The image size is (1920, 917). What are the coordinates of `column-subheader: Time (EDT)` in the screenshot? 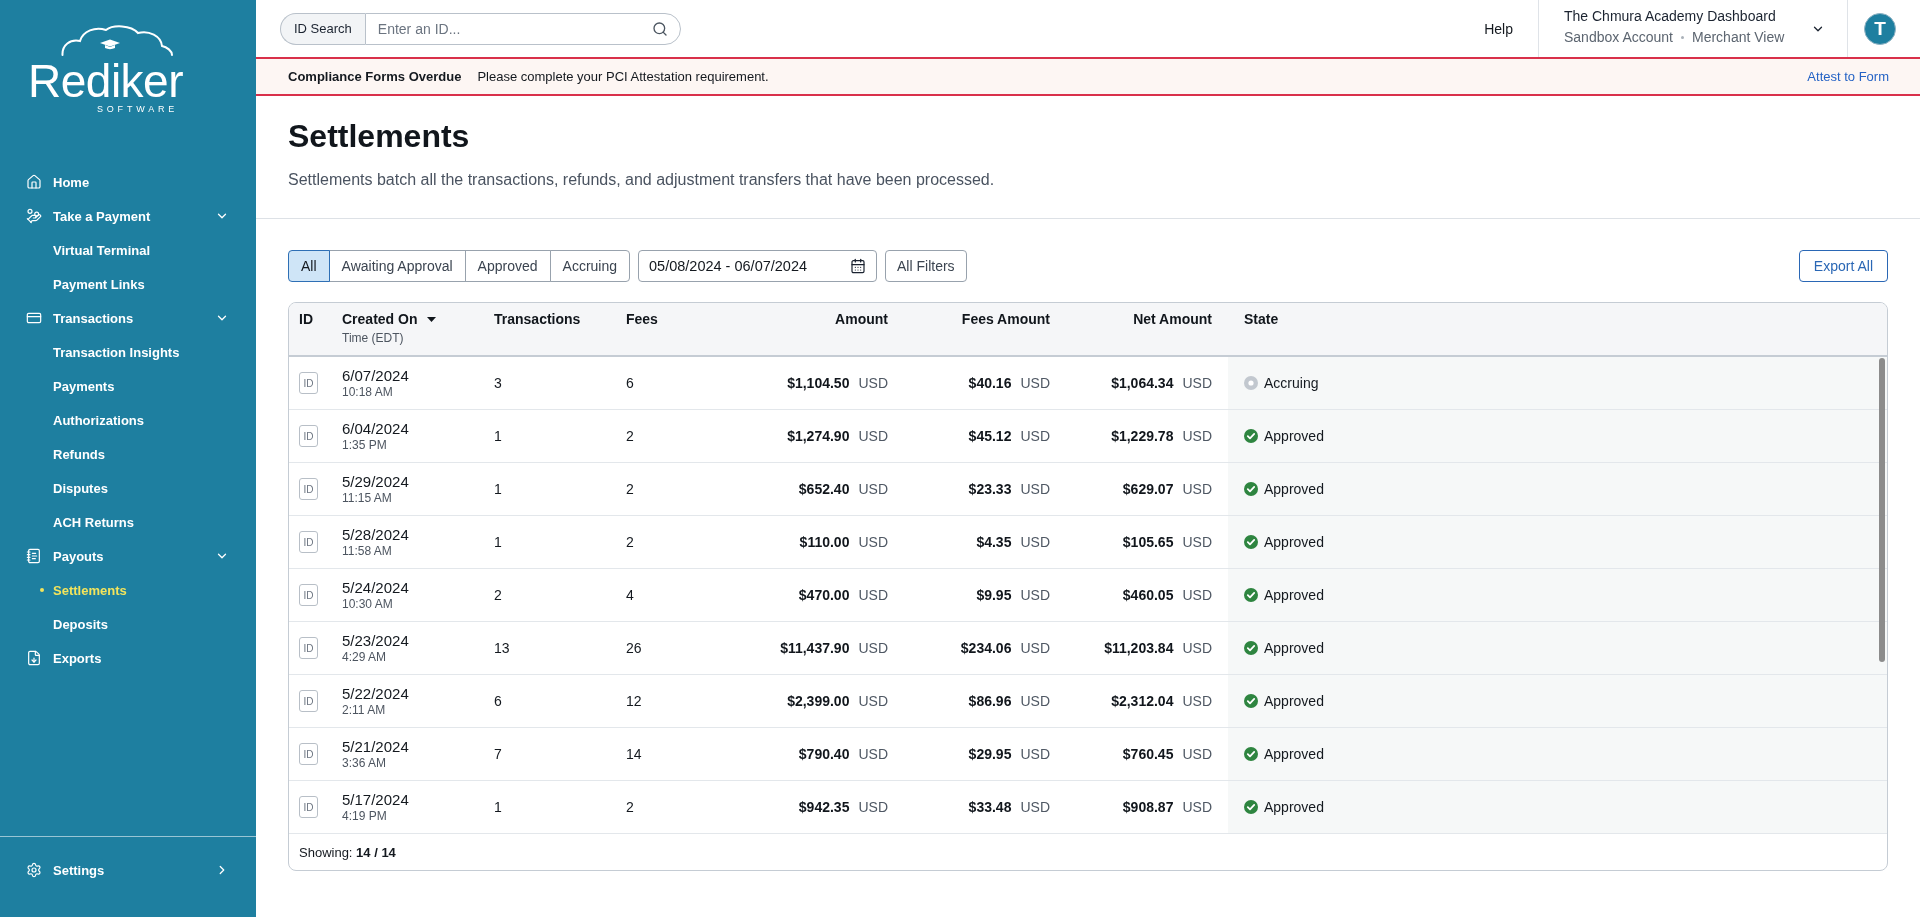 It's located at (373, 338).